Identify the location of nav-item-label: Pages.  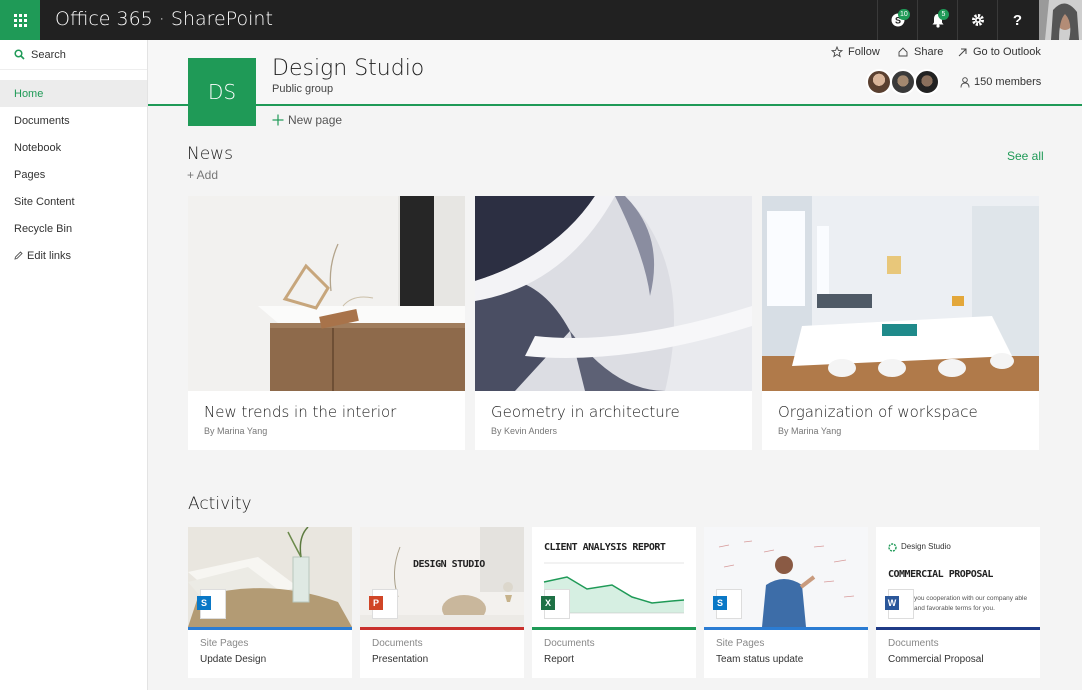
(30, 174).